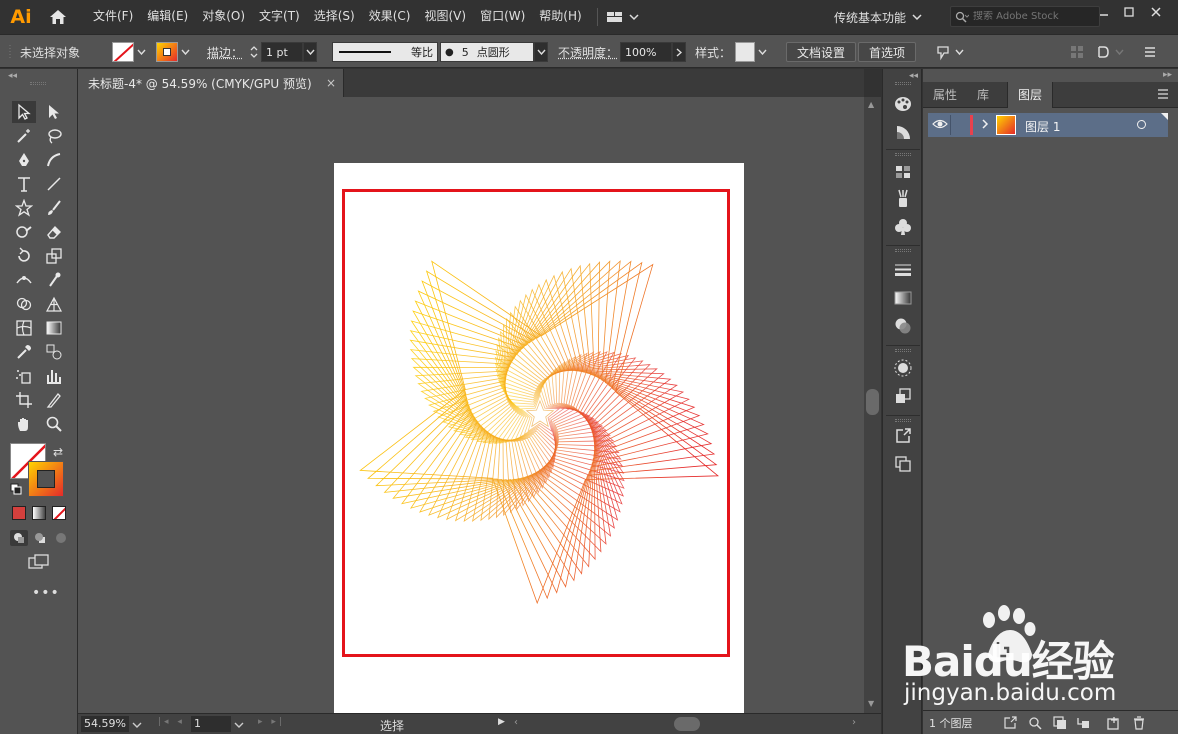 This screenshot has height=734, width=1178. What do you see at coordinates (821, 52) in the screenshot?
I see `document-setup-button: 文档设置` at bounding box center [821, 52].